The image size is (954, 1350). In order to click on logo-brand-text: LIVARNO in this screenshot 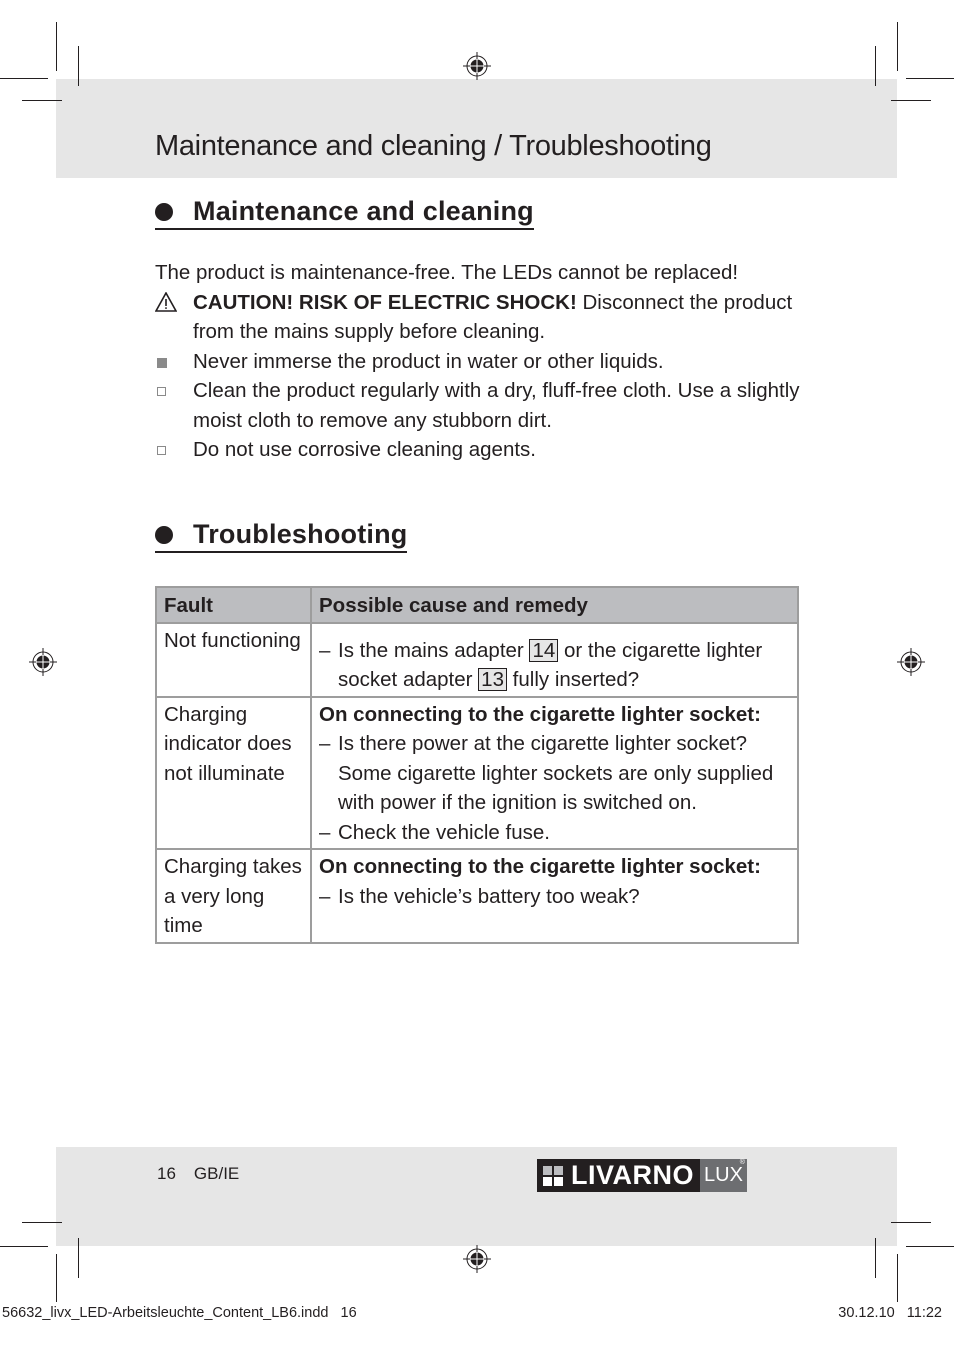, I will do `click(632, 1175)`.